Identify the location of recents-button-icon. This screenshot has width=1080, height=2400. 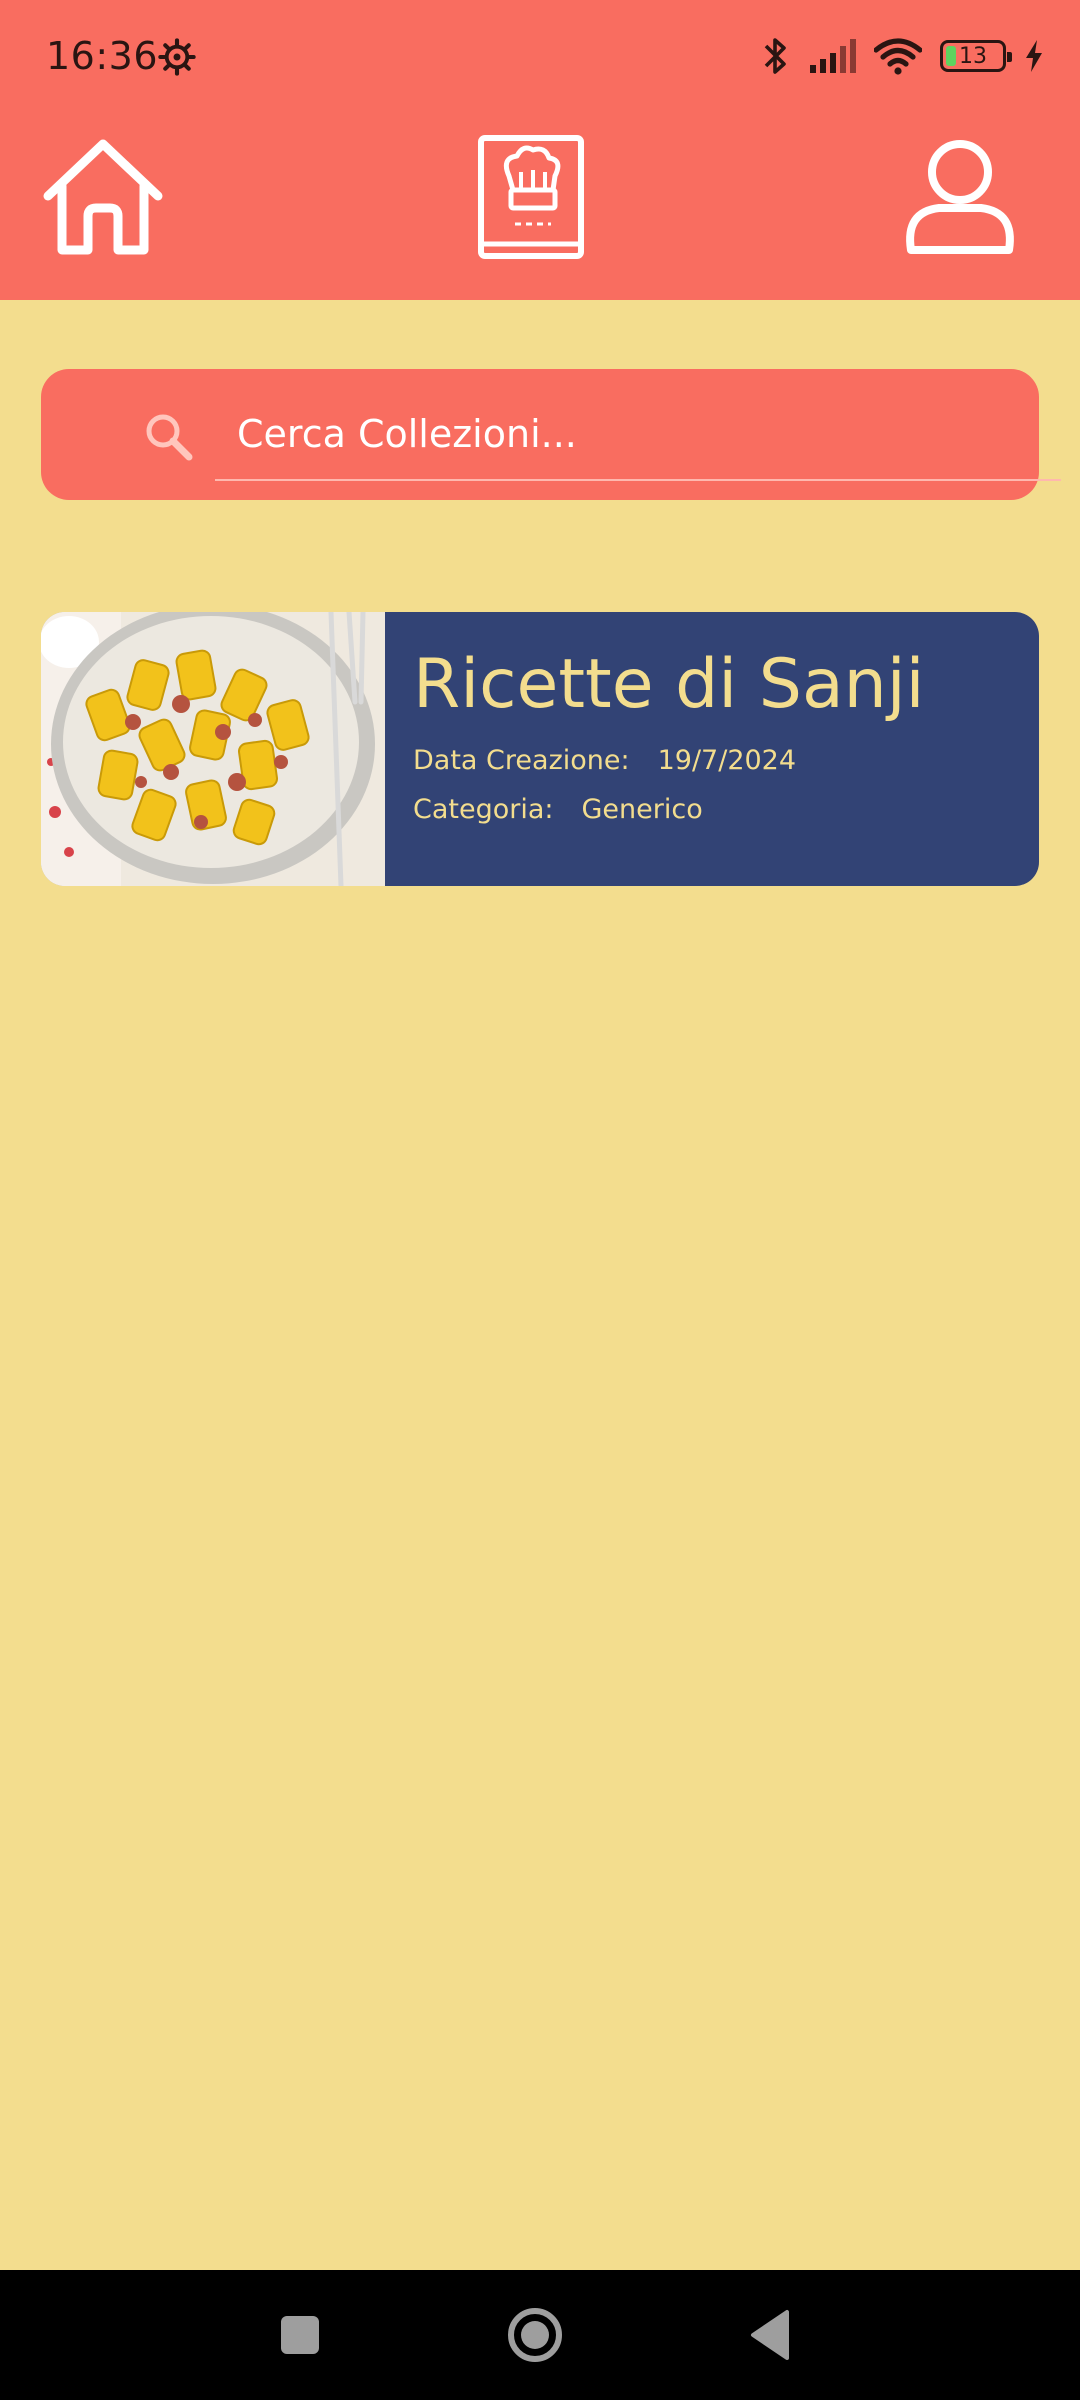
(300, 2335).